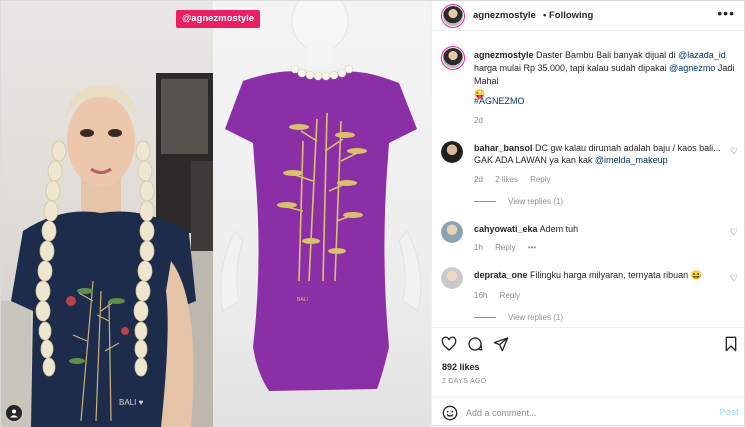  I want to click on caption-time: 2d, so click(478, 120).